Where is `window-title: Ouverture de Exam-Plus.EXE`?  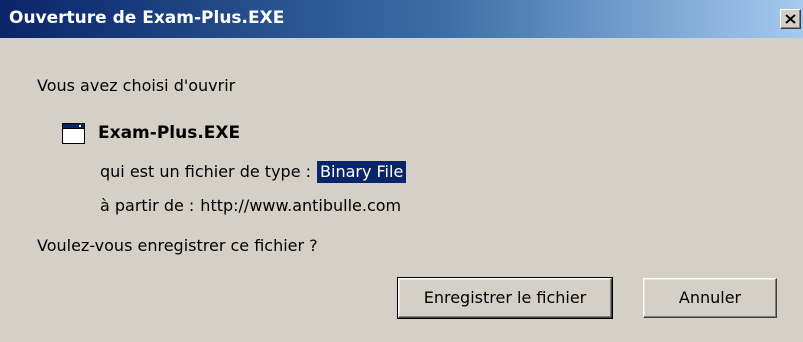 window-title: Ouverture de Exam-Plus.EXE is located at coordinates (147, 18).